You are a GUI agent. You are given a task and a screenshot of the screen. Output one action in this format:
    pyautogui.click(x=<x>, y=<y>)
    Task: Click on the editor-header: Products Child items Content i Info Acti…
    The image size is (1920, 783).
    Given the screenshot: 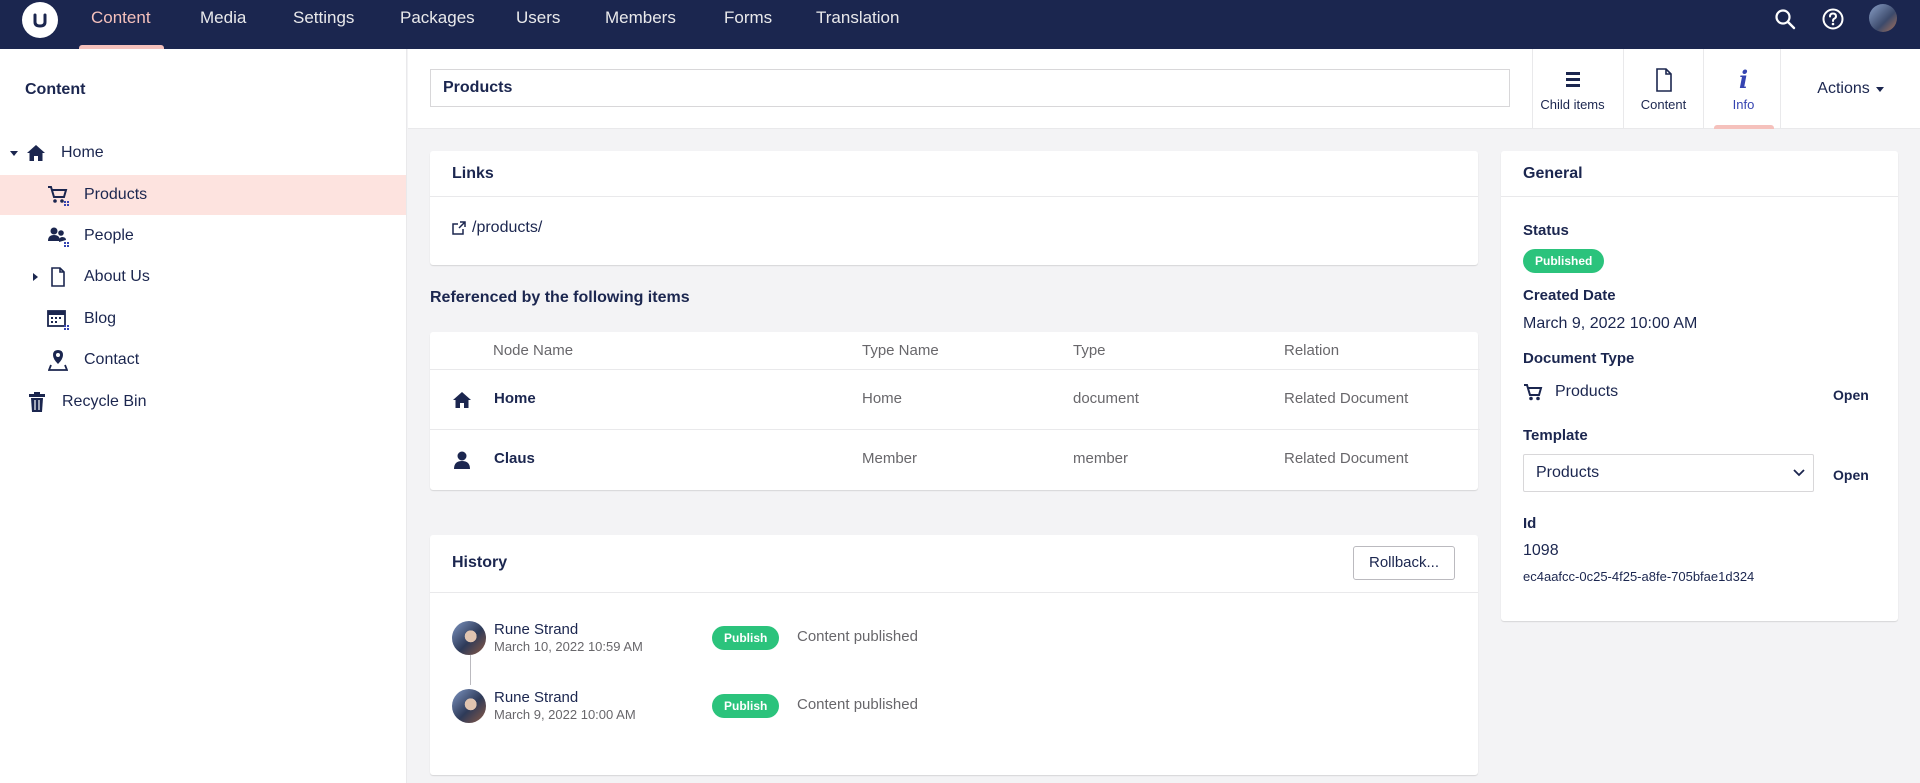 What is the action you would take?
    pyautogui.click(x=1164, y=89)
    